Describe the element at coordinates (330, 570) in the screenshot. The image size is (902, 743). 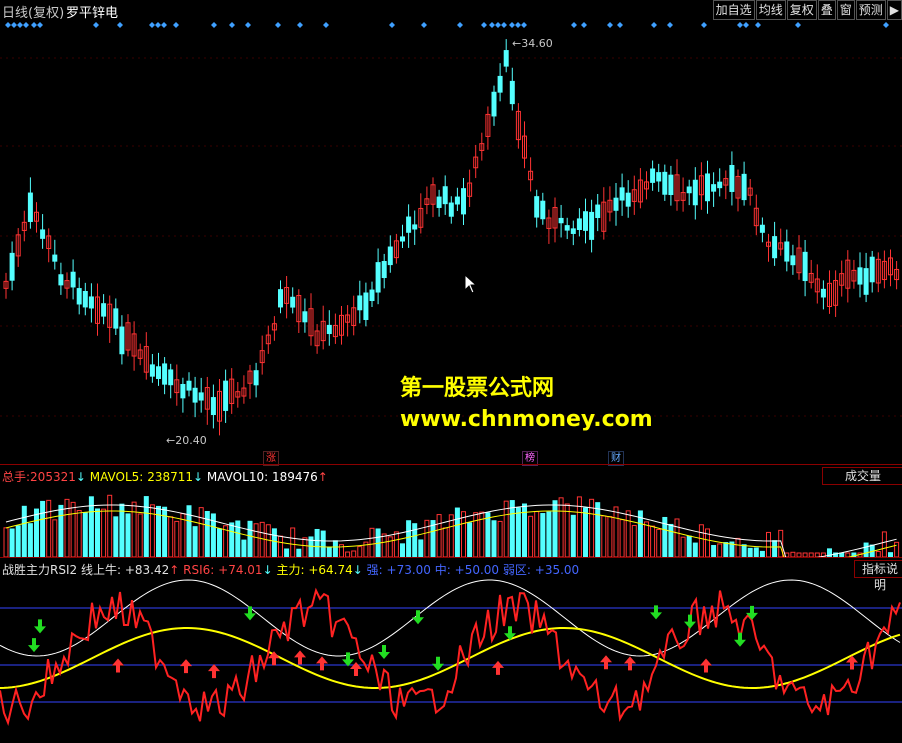
I see `main-force-value: +64.74` at that location.